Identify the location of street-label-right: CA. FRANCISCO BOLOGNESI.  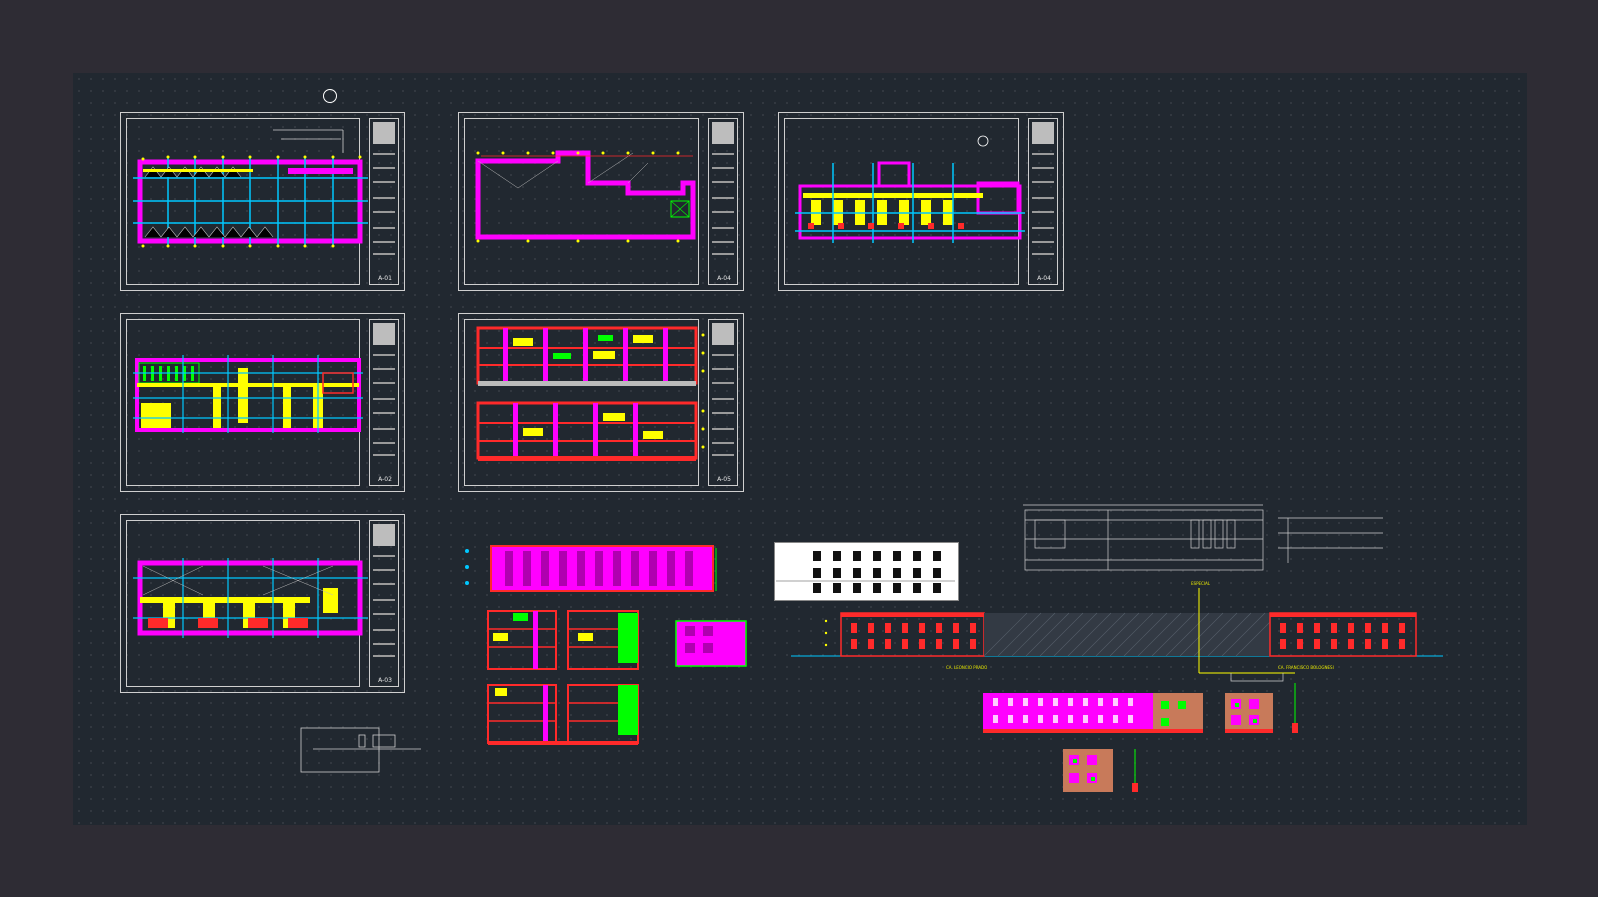
(1306, 667).